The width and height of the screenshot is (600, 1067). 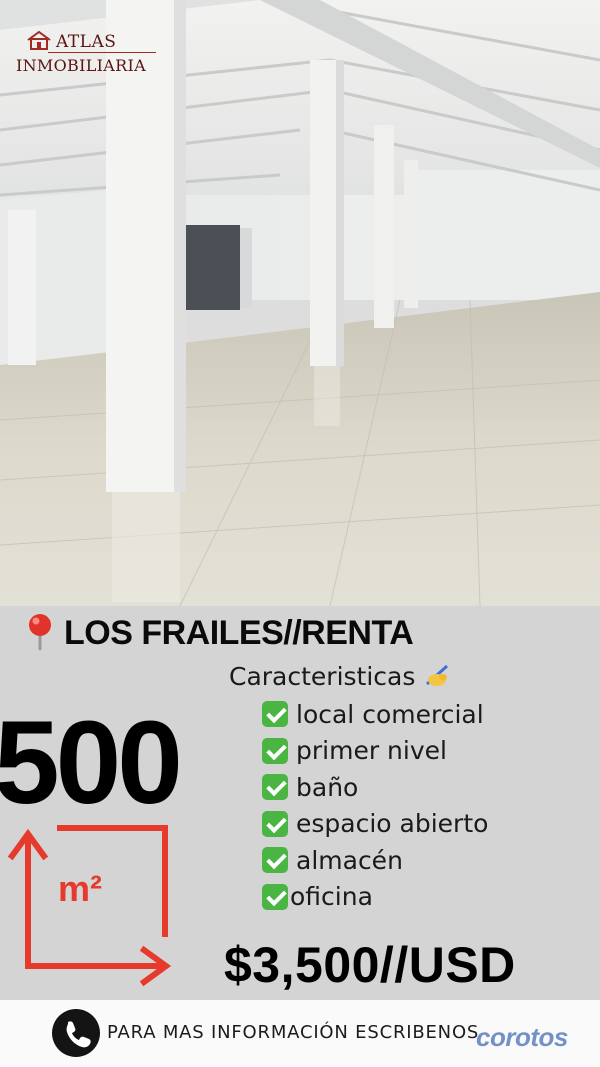 What do you see at coordinates (86, 42) in the screenshot?
I see `logo-brand-name: ATLAS` at bounding box center [86, 42].